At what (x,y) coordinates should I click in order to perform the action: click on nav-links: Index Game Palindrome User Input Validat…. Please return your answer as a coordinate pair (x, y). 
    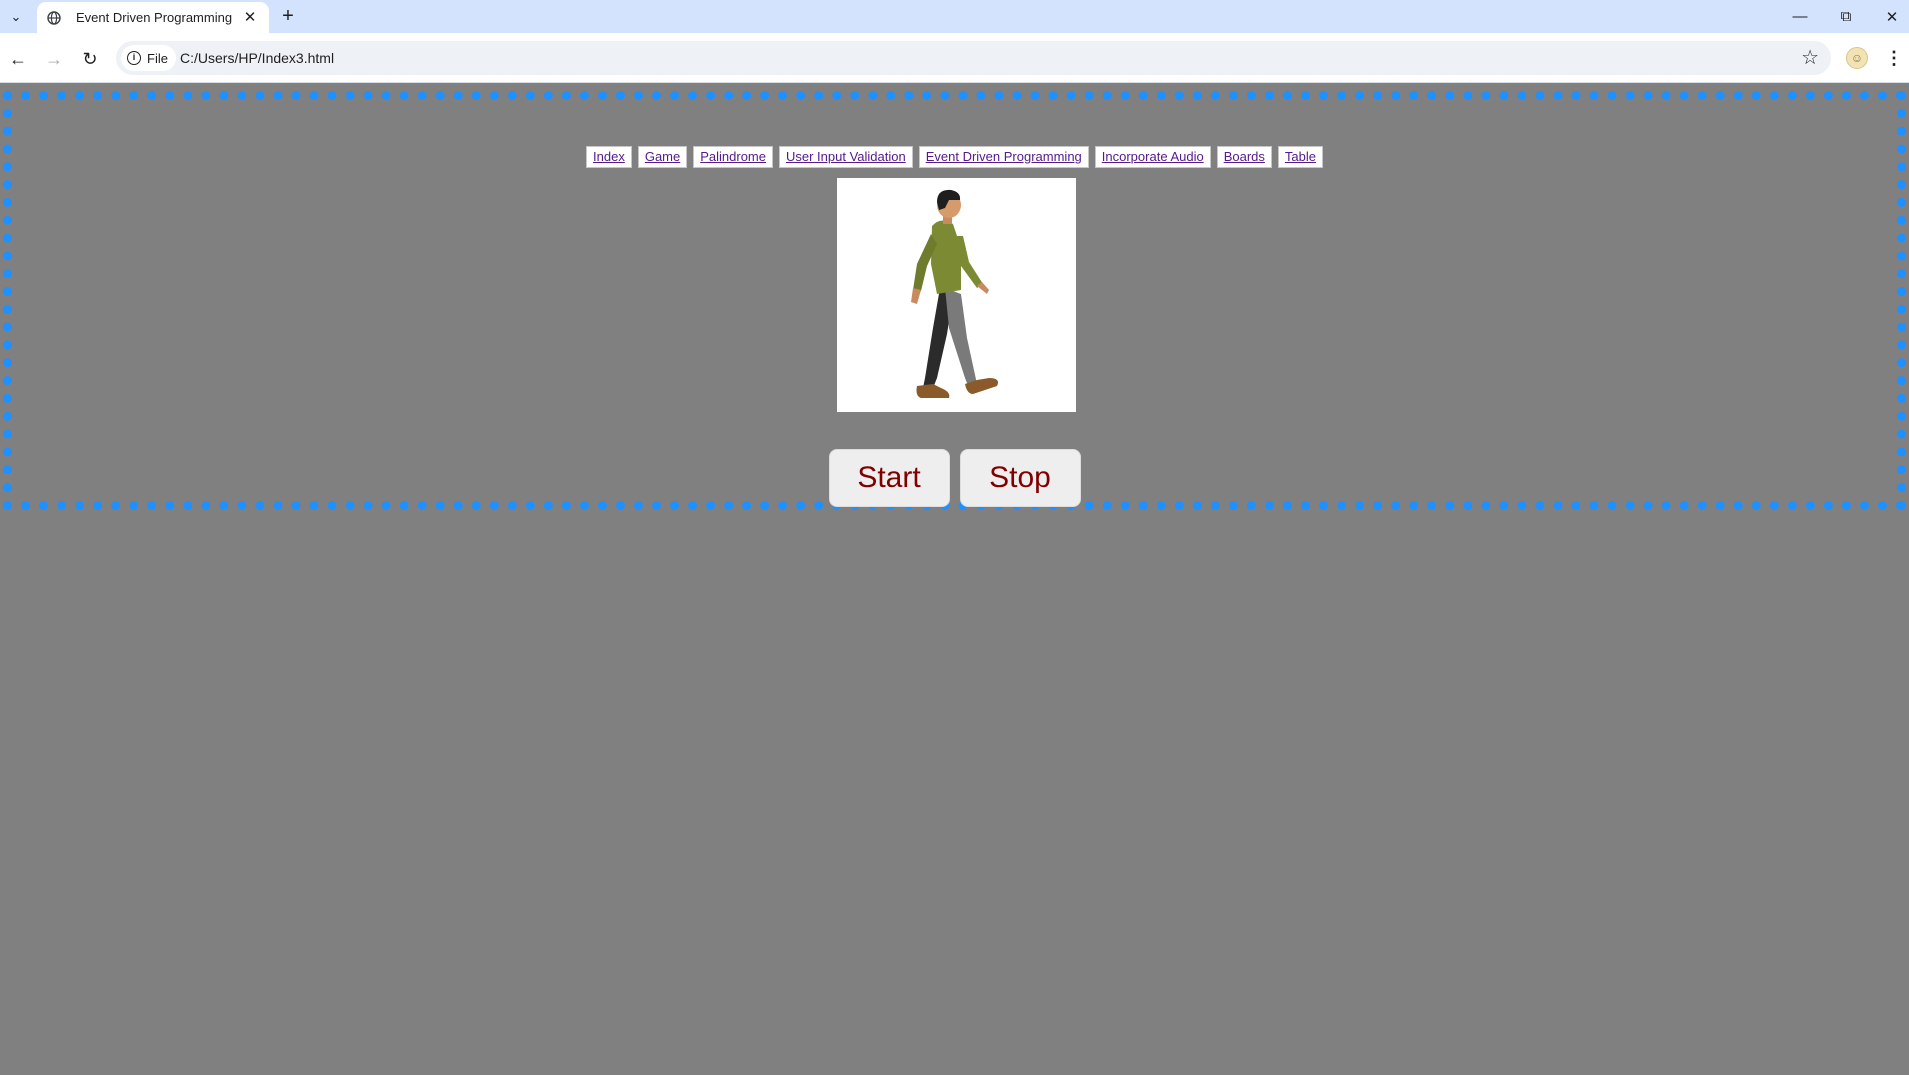
    Looking at the image, I should click on (954, 157).